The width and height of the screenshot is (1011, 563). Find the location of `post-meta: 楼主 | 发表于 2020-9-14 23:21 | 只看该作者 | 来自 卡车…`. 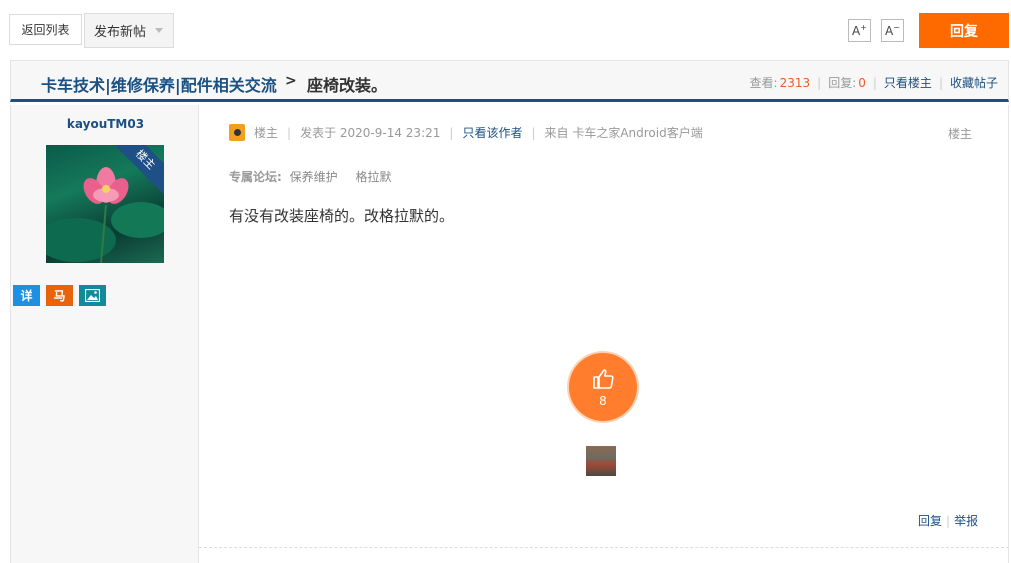

post-meta: 楼主 | 发表于 2020-9-14 23:21 | 只看该作者 | 来自 卡车… is located at coordinates (466, 132).